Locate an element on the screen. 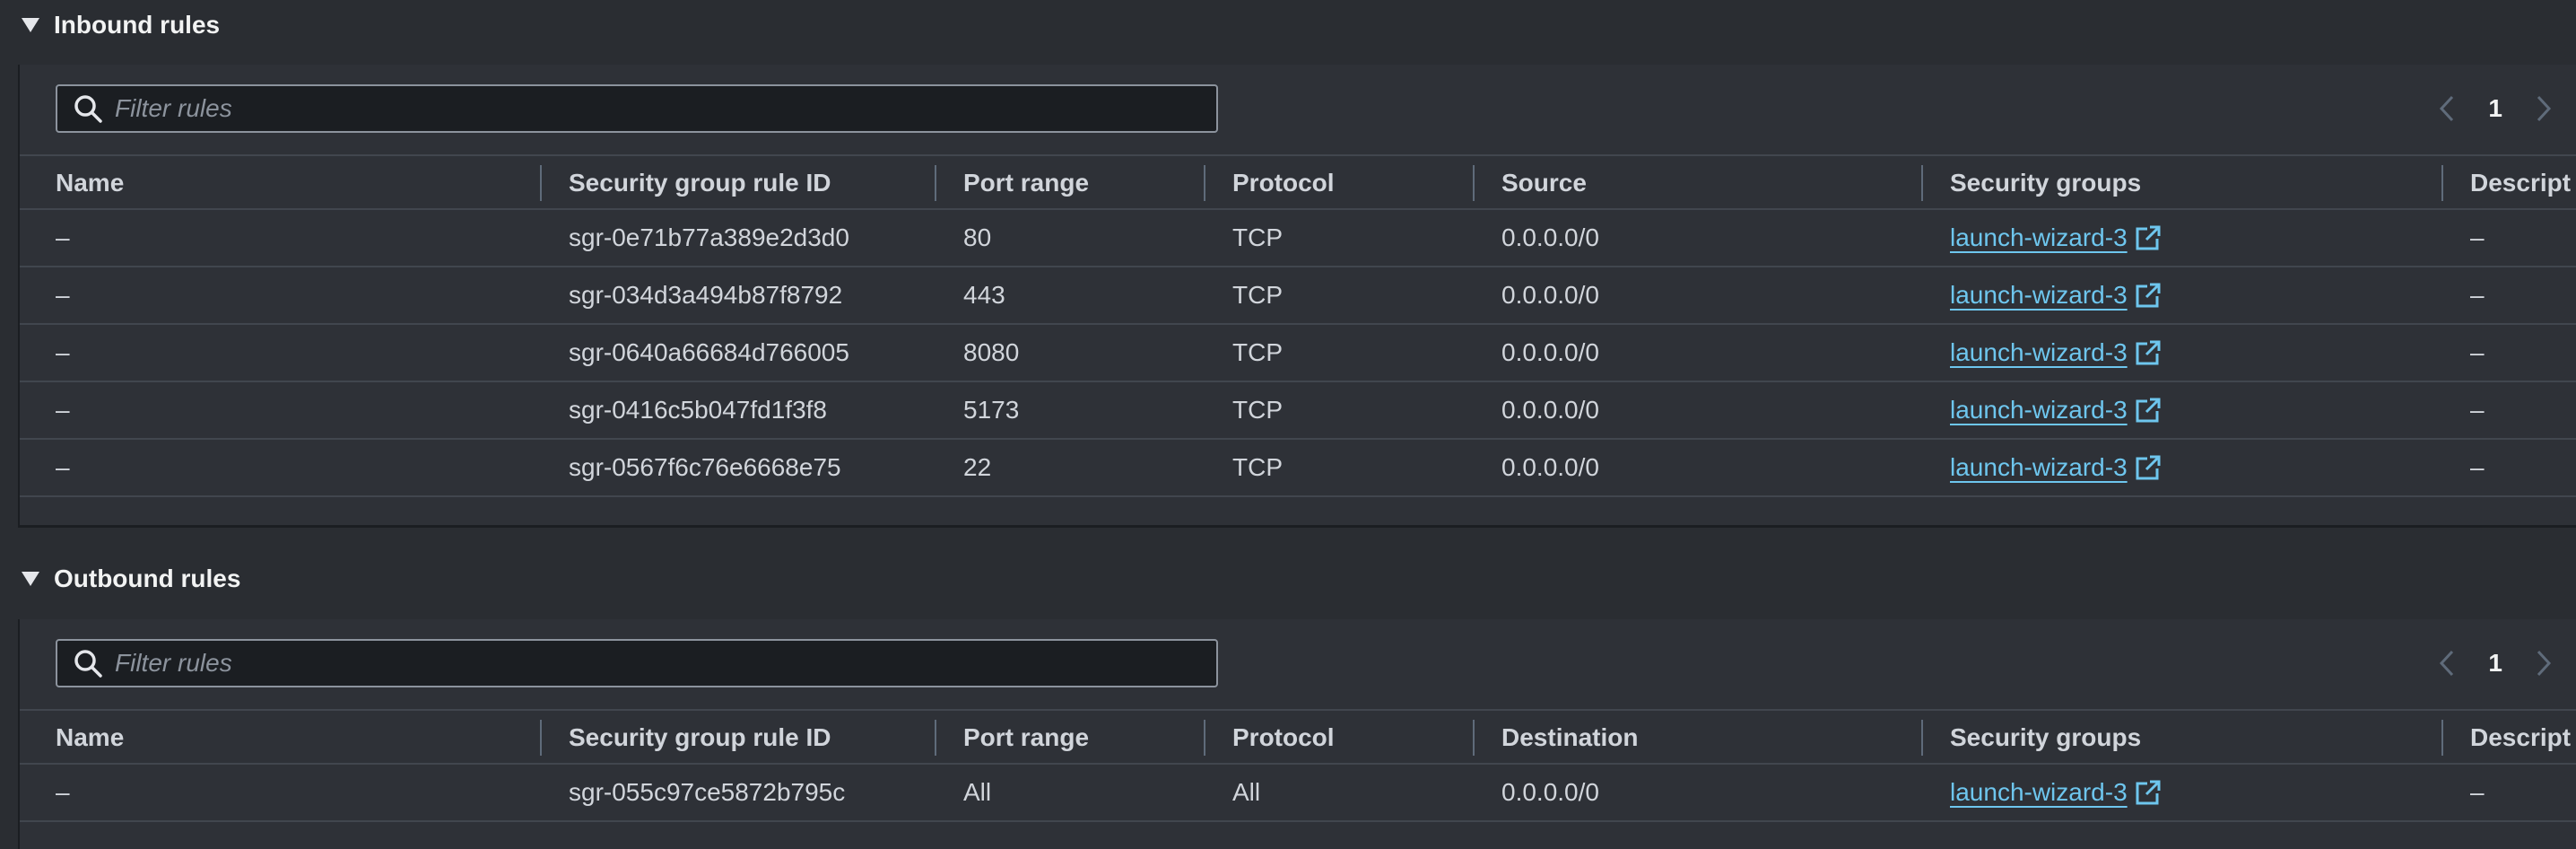  outbound-rules-title: Outbound rules is located at coordinates (147, 578).